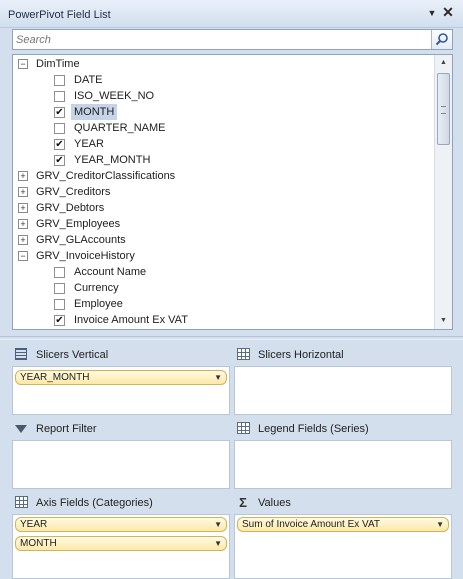 The width and height of the screenshot is (463, 579). I want to click on axis-fields-header: Axis Fields (Categories), so click(119, 503).